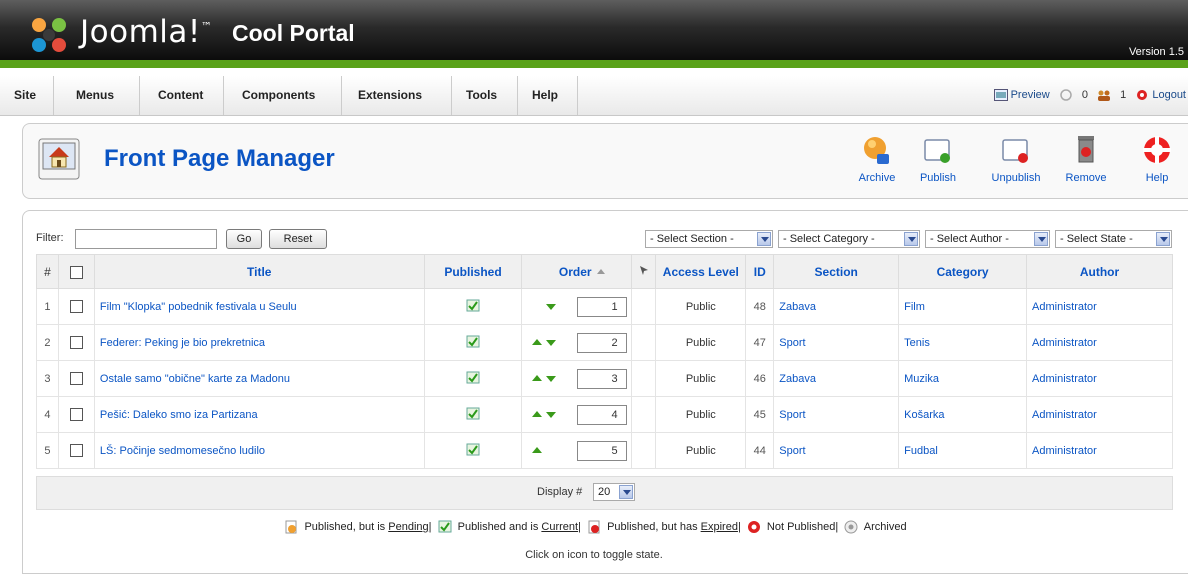 The image size is (1188, 574). What do you see at coordinates (244, 239) in the screenshot?
I see `go-button: Go` at bounding box center [244, 239].